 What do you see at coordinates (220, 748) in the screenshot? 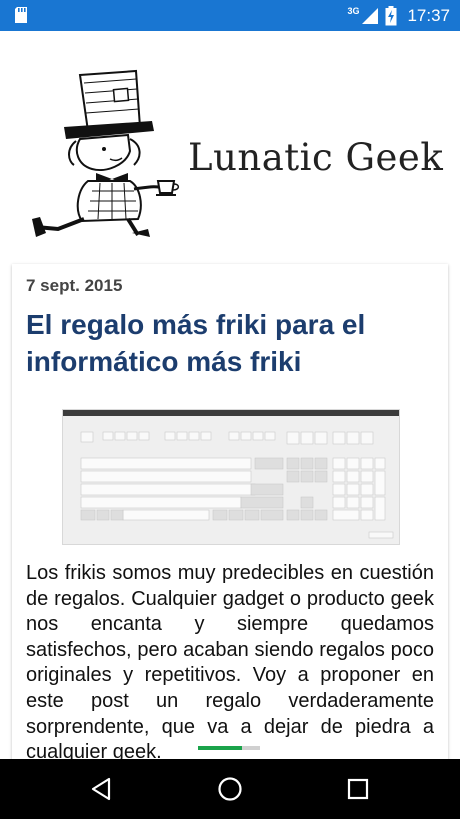
I see `page-load-progress` at bounding box center [220, 748].